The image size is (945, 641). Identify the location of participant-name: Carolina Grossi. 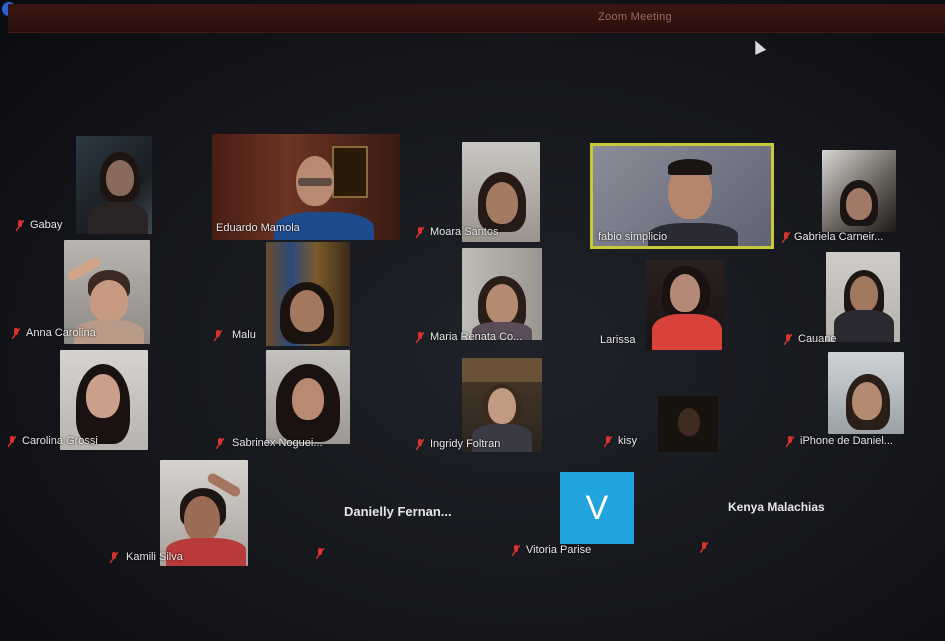
(60, 441).